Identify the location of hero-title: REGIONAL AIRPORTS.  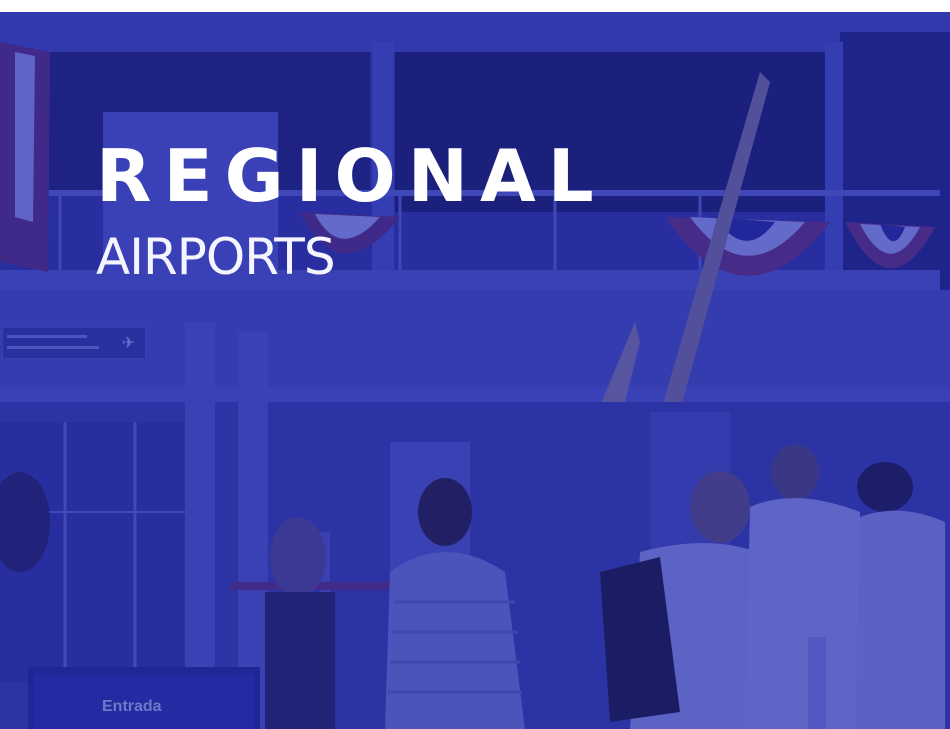
(351, 211).